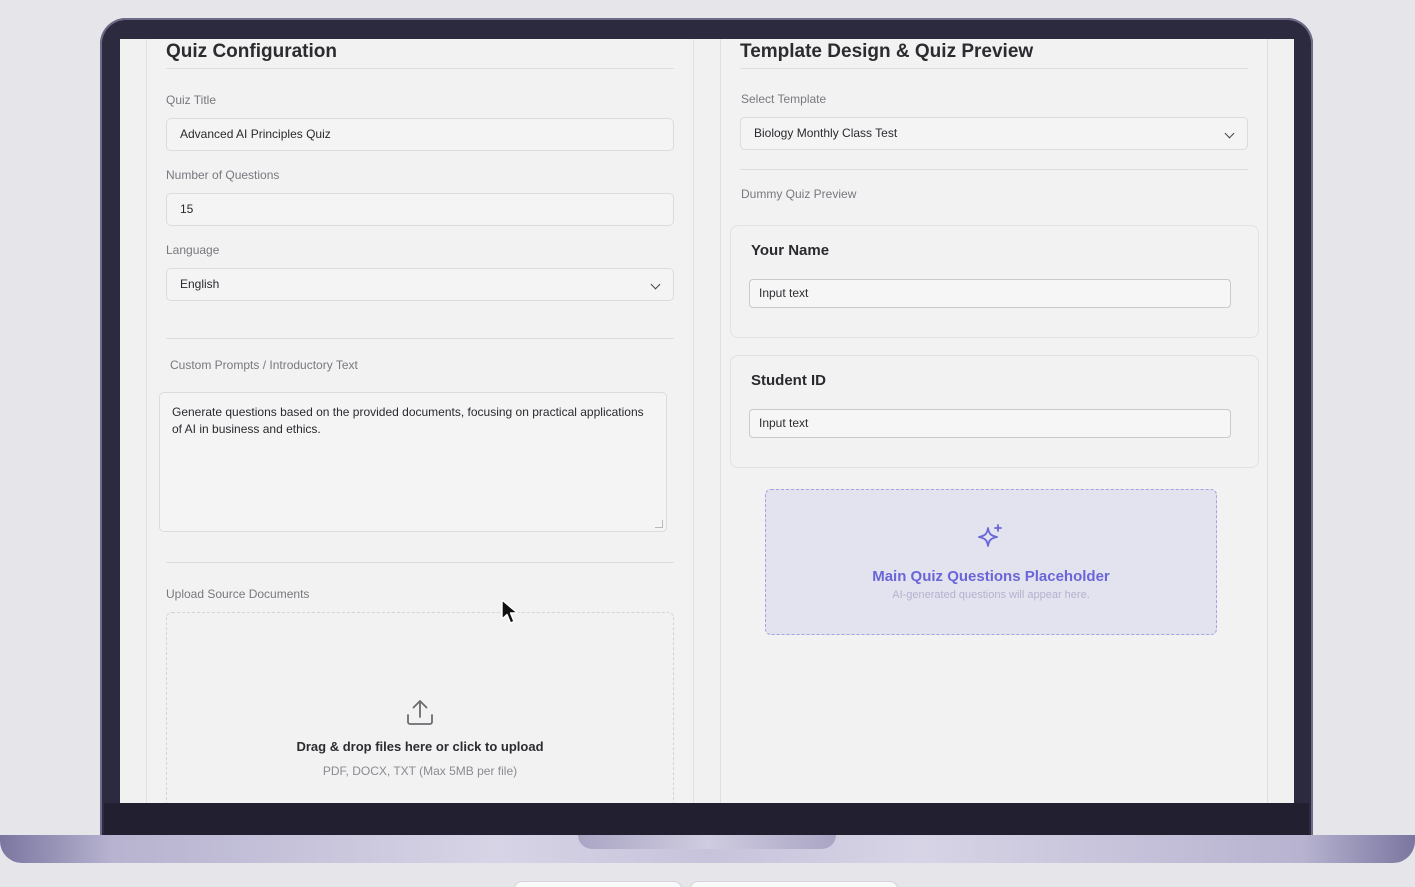 This screenshot has height=887, width=1415. I want to click on quiz-title-input: Advanced AI Principles Quiz, so click(420, 134).